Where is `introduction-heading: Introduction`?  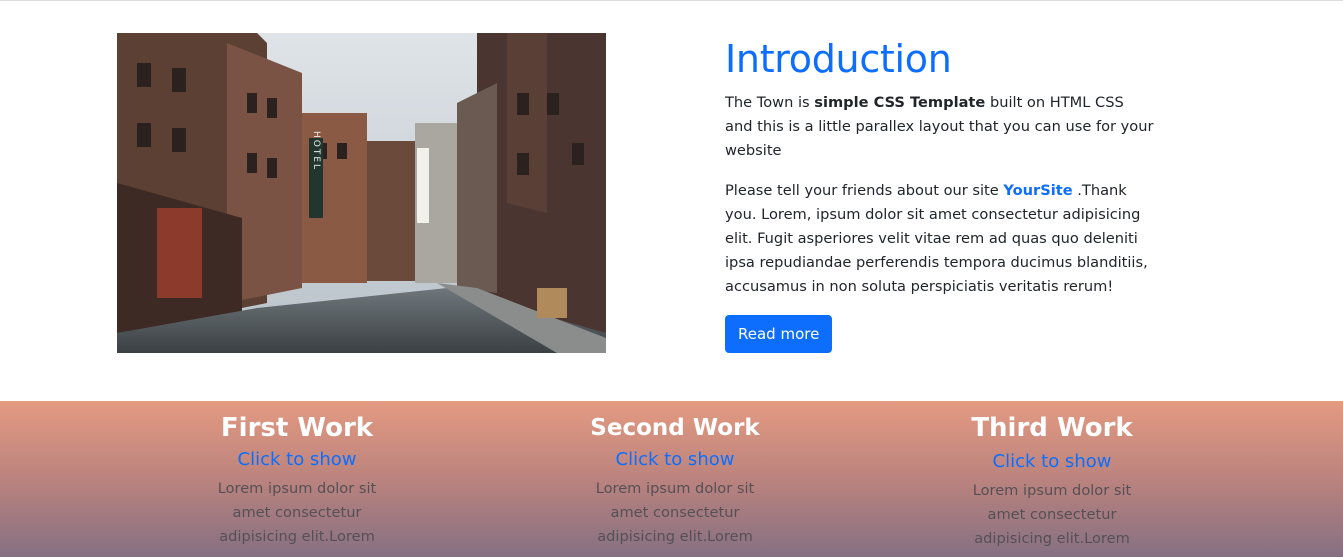
introduction-heading: Introduction is located at coordinates (838, 59).